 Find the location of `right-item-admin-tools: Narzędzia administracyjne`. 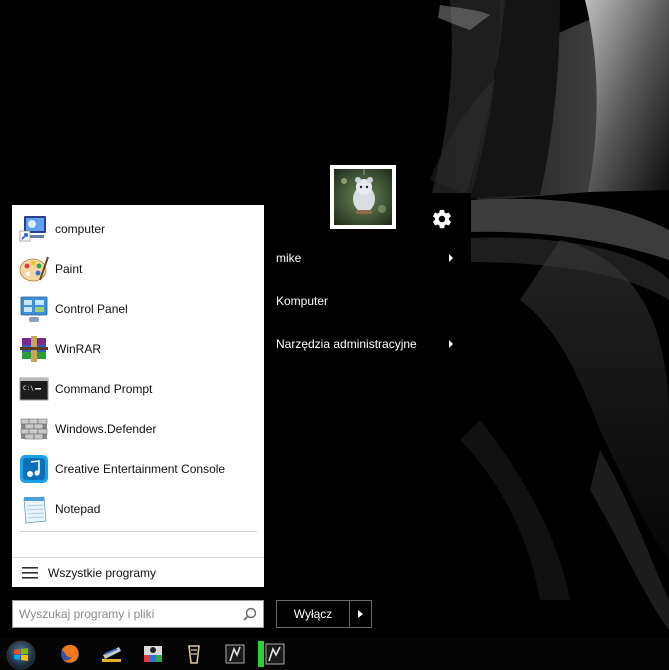

right-item-admin-tools: Narzędzia administracyjne is located at coordinates (367, 344).